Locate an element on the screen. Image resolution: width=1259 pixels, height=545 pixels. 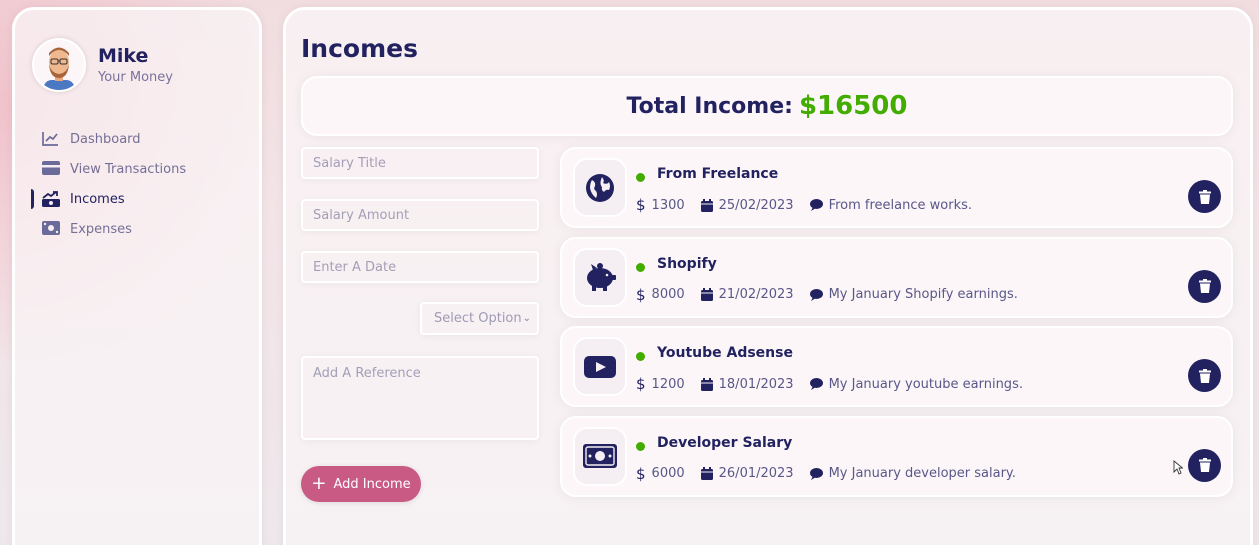
income-title: From Freelance is located at coordinates (718, 174).